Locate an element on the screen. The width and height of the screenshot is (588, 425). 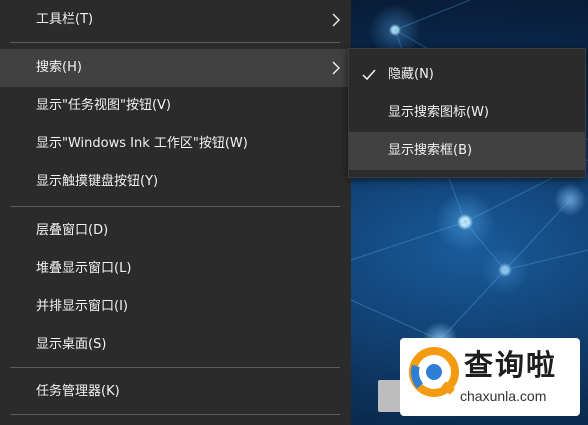
menu-item-windows-ink-button: 显示"Windows Ink 工作区"按钮(W) is located at coordinates (175, 144).